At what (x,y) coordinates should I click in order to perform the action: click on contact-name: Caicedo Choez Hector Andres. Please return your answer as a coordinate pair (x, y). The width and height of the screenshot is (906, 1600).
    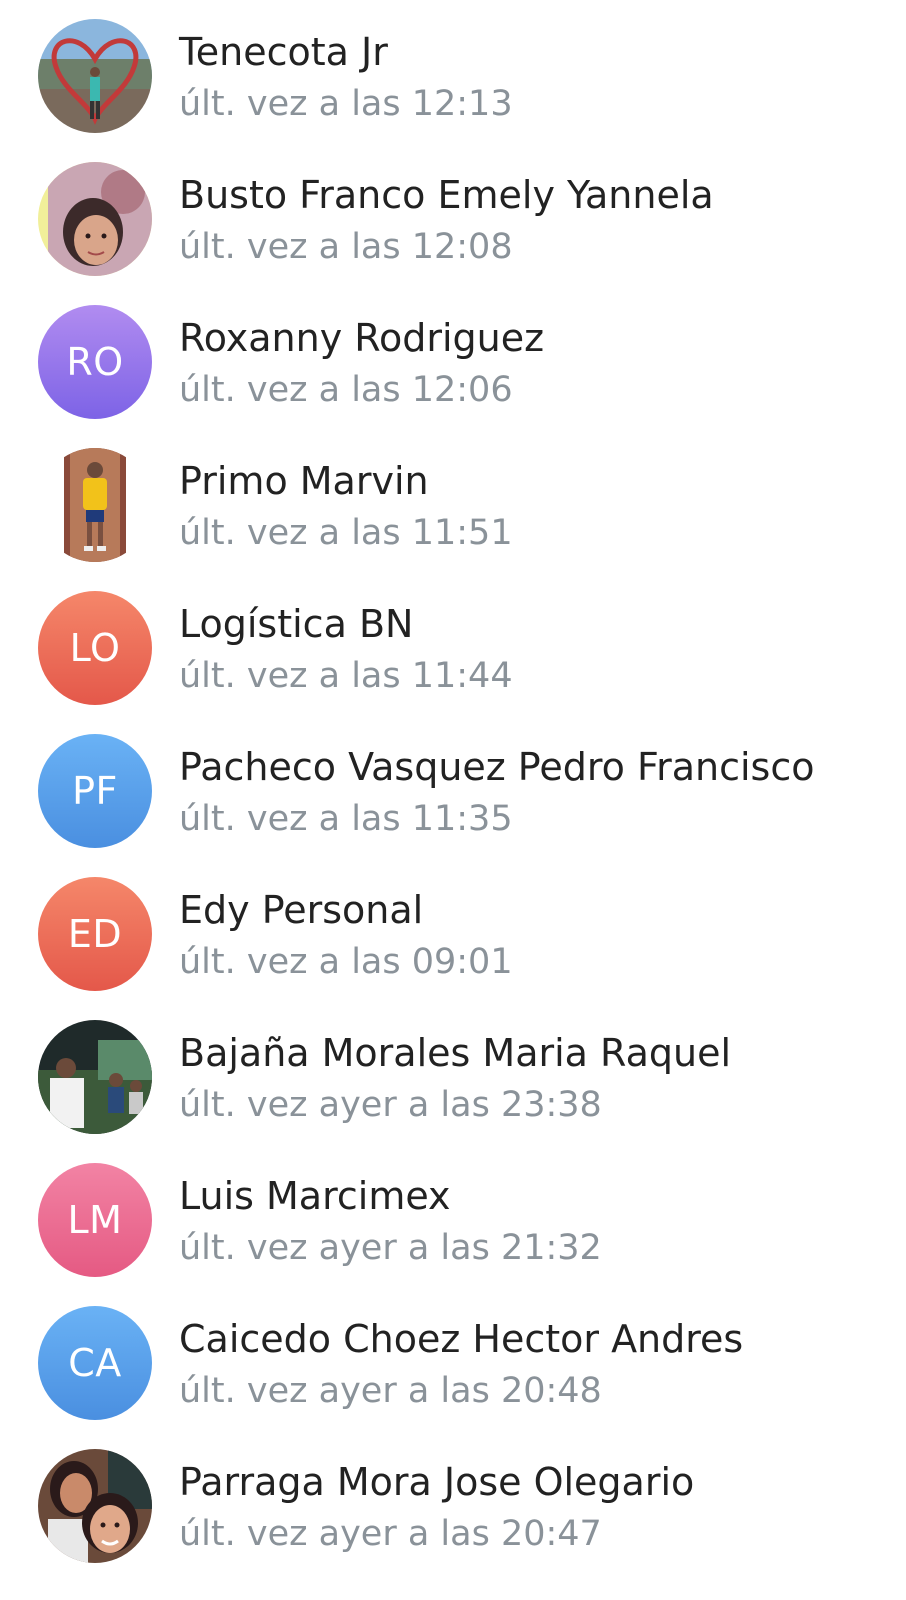
    Looking at the image, I should click on (461, 1339).